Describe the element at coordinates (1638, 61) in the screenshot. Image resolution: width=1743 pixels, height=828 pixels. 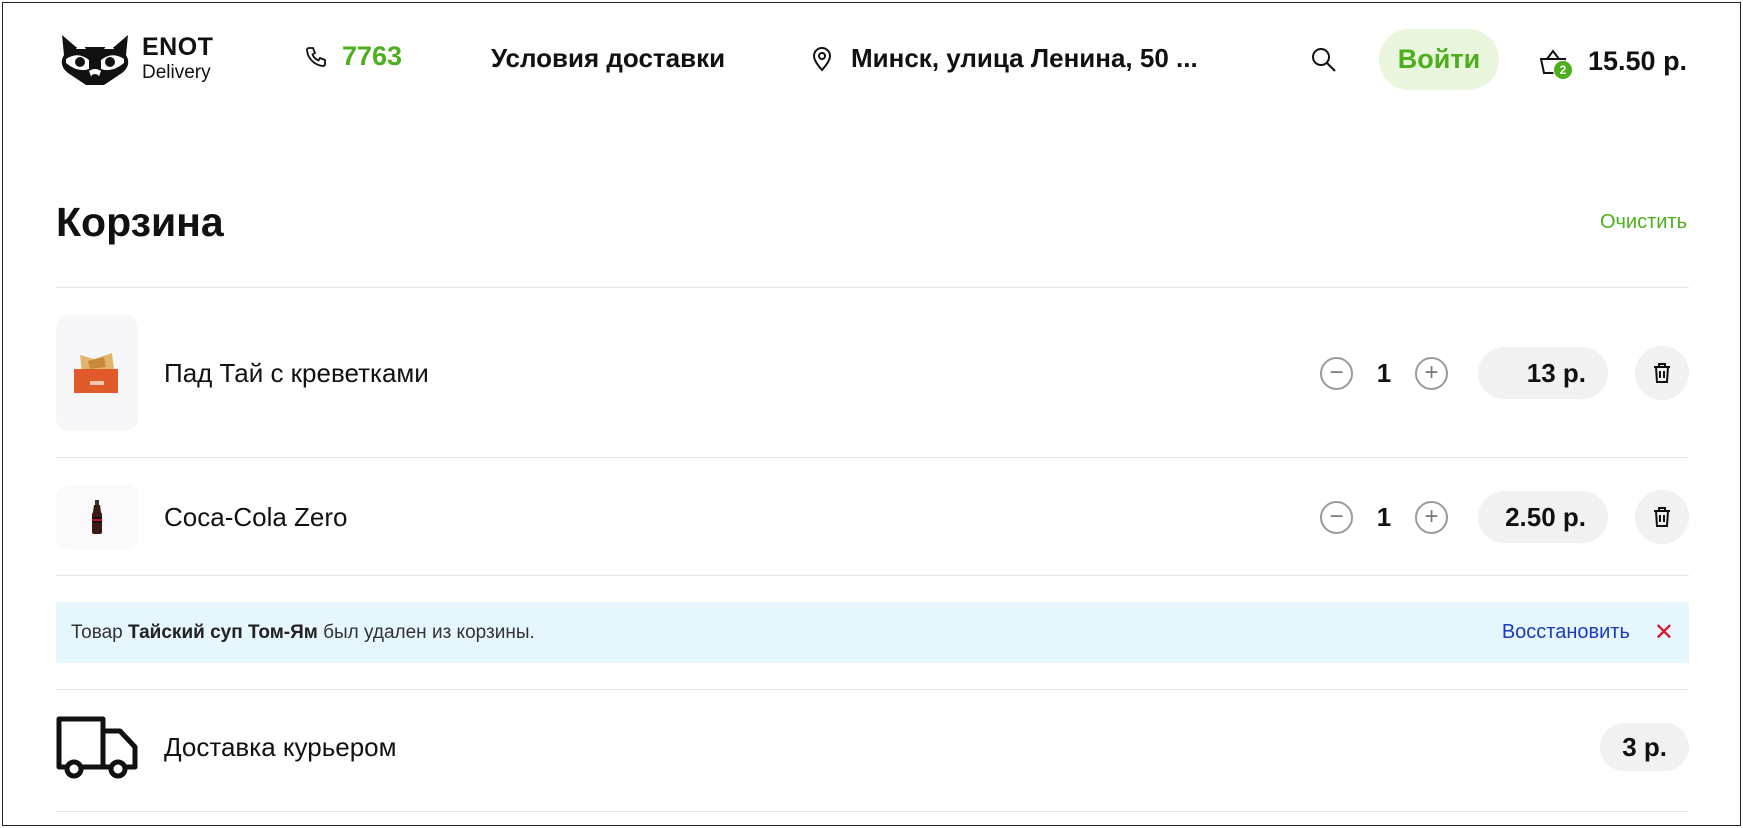
I see `cart-total: 15.50 р.` at that location.